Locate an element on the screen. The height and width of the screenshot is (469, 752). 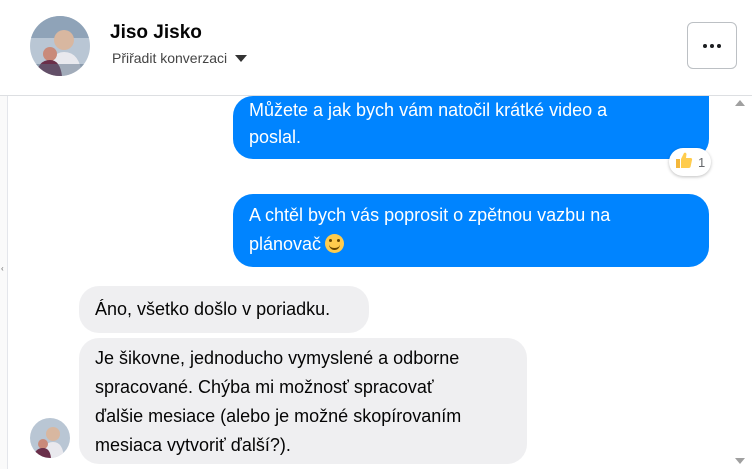
more-icon is located at coordinates (712, 45).